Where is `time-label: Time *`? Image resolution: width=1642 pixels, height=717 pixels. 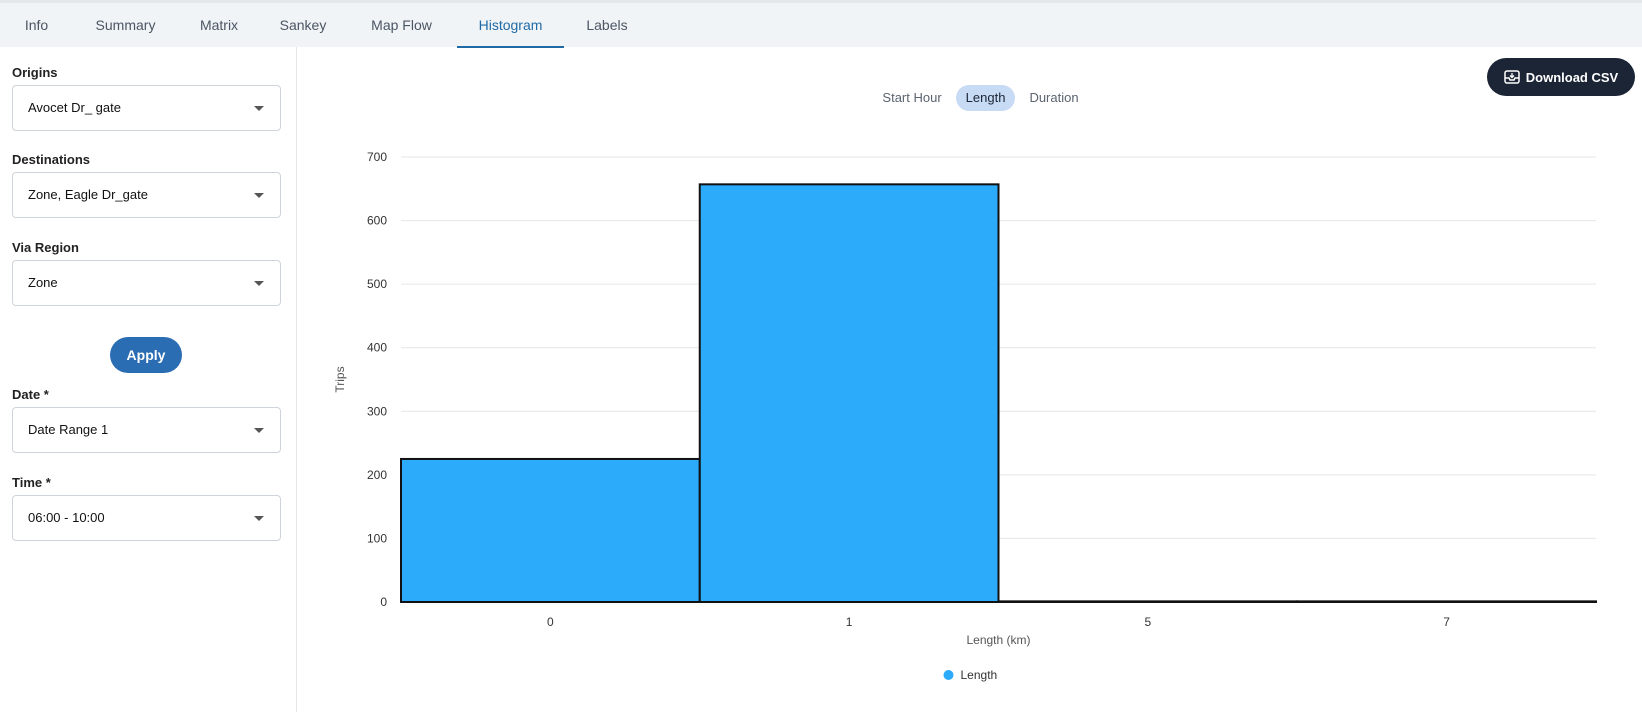
time-label: Time * is located at coordinates (31, 482).